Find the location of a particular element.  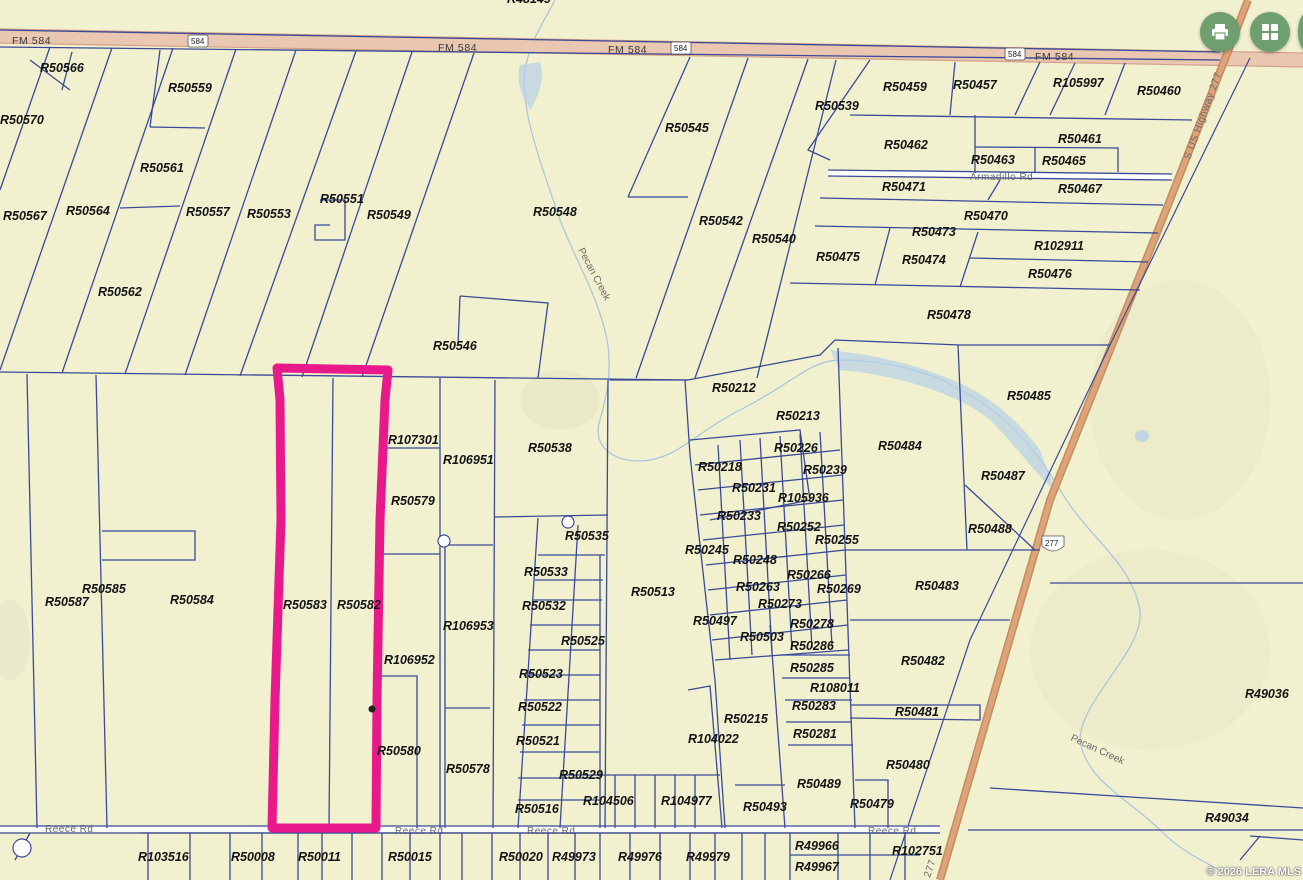

parcel-label-r50212: R50212 is located at coordinates (734, 388).